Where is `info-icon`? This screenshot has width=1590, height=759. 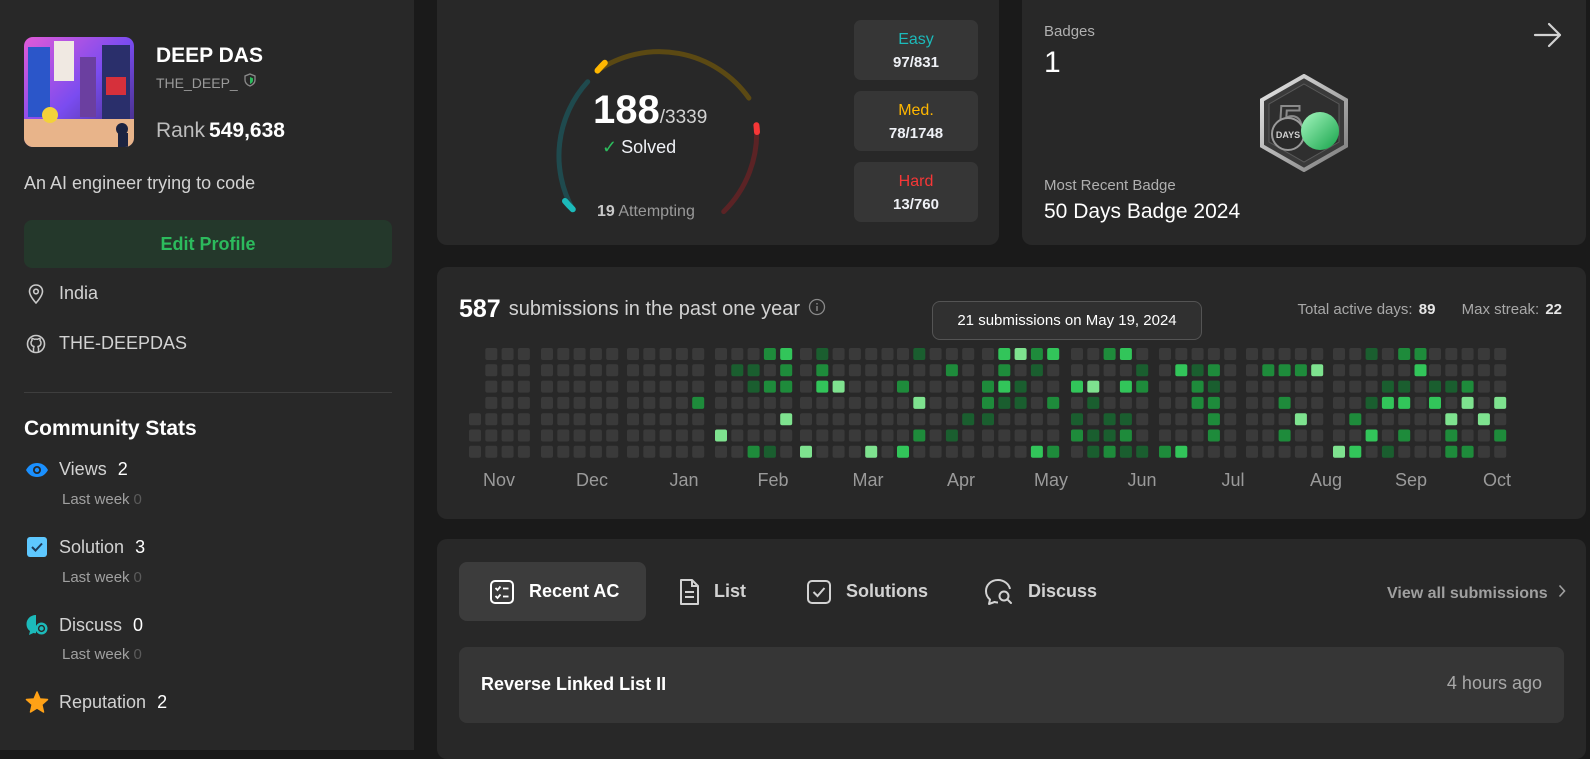
info-icon is located at coordinates (817, 310).